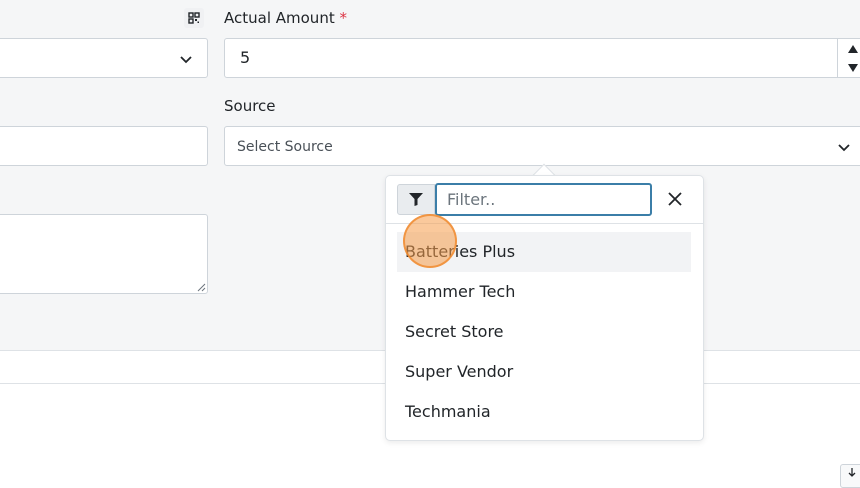  Describe the element at coordinates (544, 412) in the screenshot. I see `dropdown-option: Techmania` at that location.